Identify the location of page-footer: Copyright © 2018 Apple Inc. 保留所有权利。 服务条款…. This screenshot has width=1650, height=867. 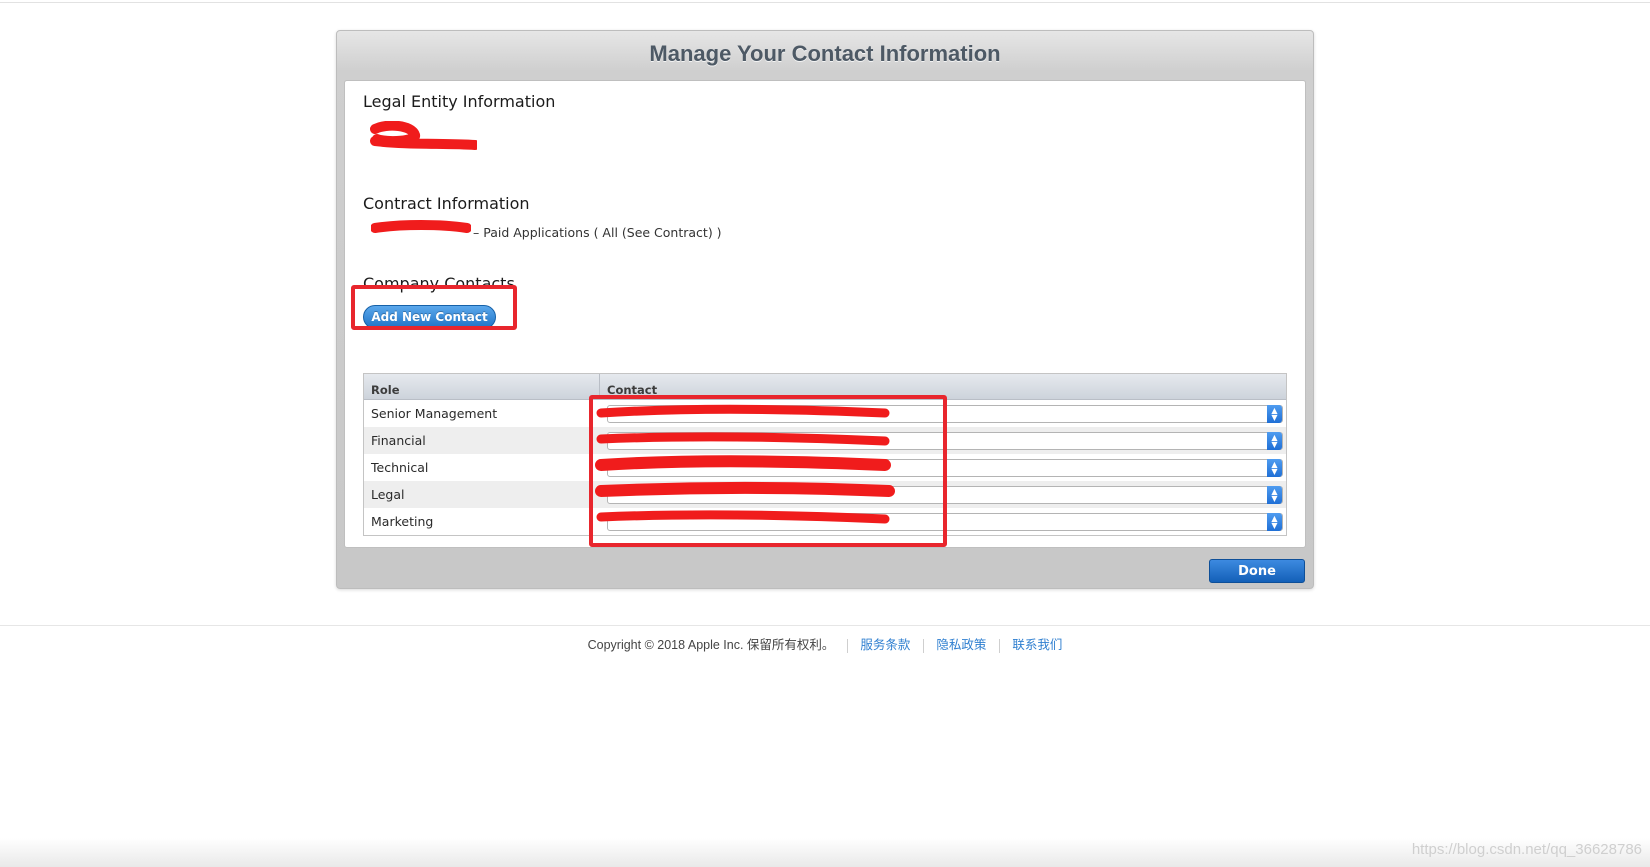
(825, 643).